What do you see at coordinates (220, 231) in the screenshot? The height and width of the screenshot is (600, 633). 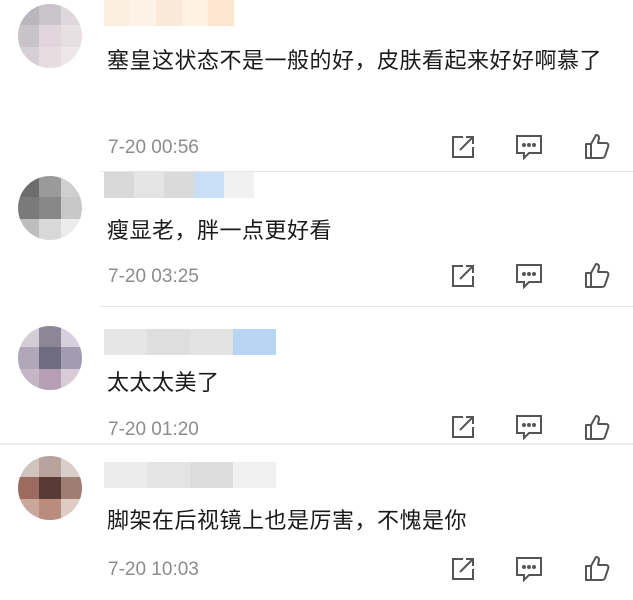 I see `comment-text: 瘦显老，胖一点更好看` at bounding box center [220, 231].